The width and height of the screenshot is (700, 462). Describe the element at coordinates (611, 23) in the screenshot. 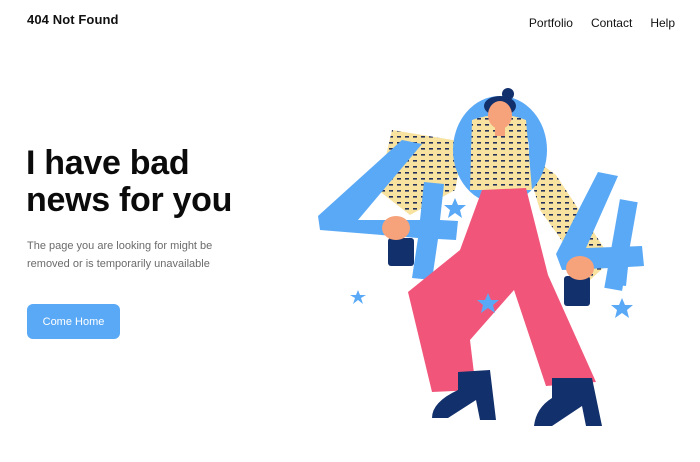

I see `nav-link-contact: Contact` at that location.